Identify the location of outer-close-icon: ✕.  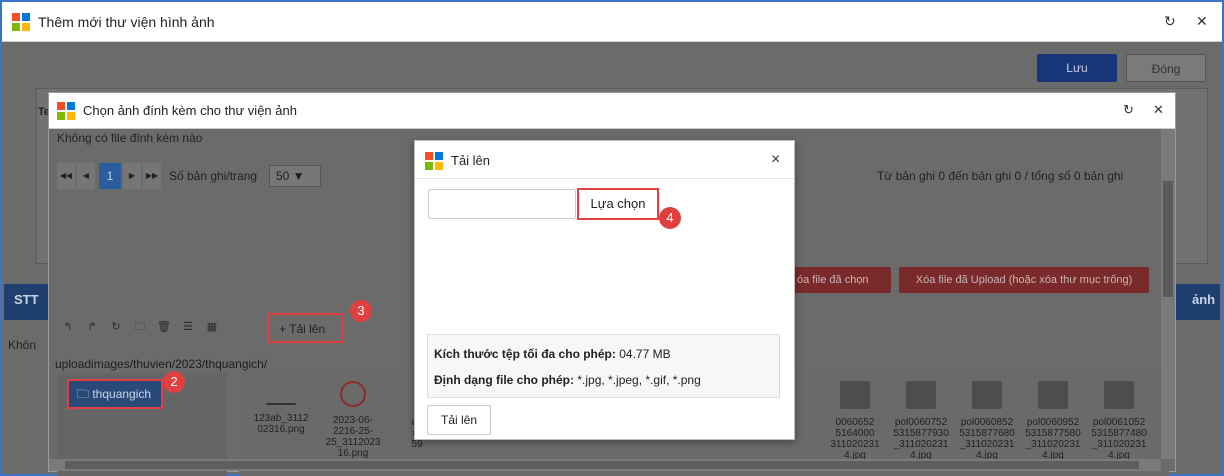
(1202, 21).